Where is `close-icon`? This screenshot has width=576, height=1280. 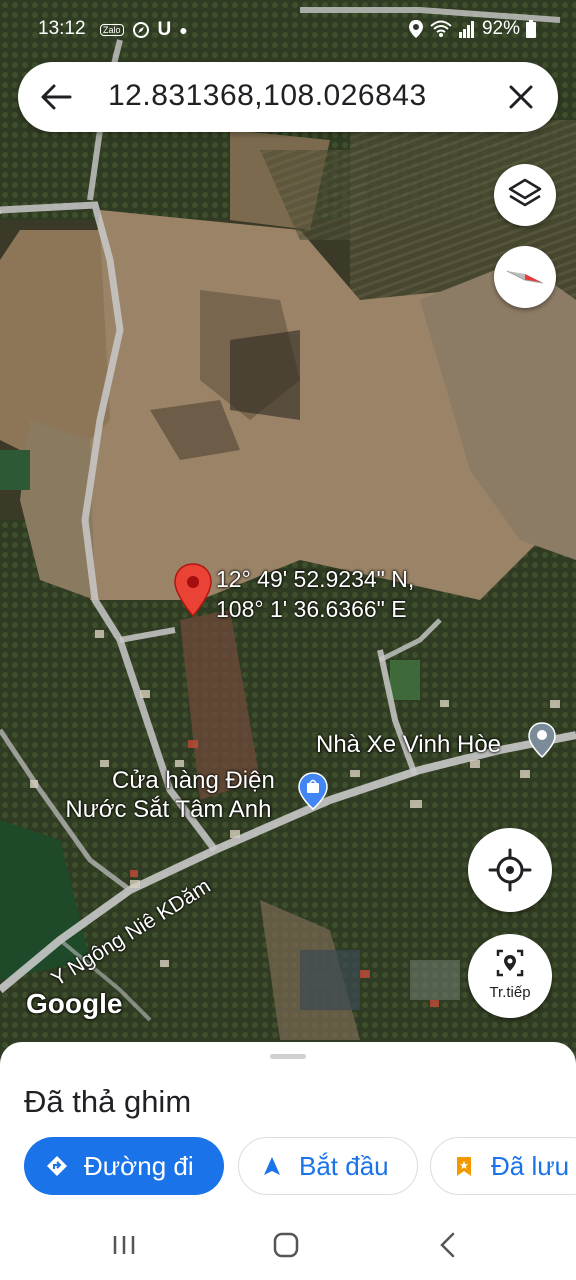
close-icon is located at coordinates (521, 97).